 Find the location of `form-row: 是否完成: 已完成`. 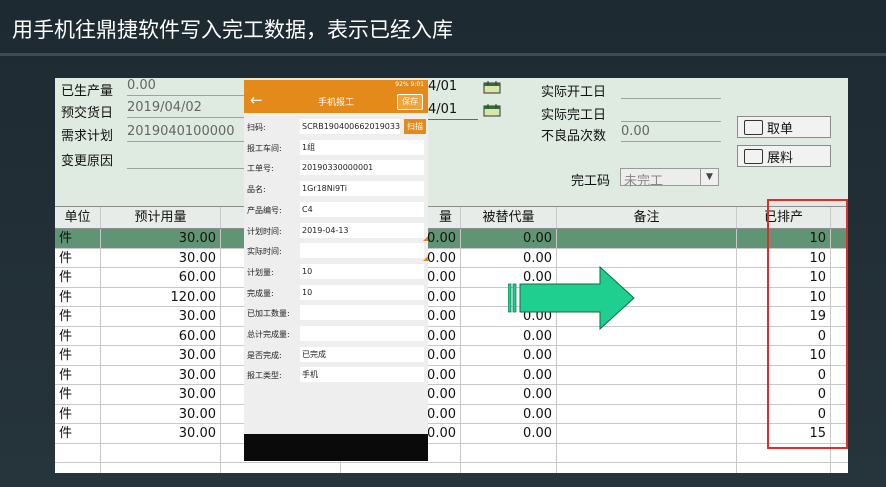

form-row: 是否完成: 已完成 is located at coordinates (336, 355).